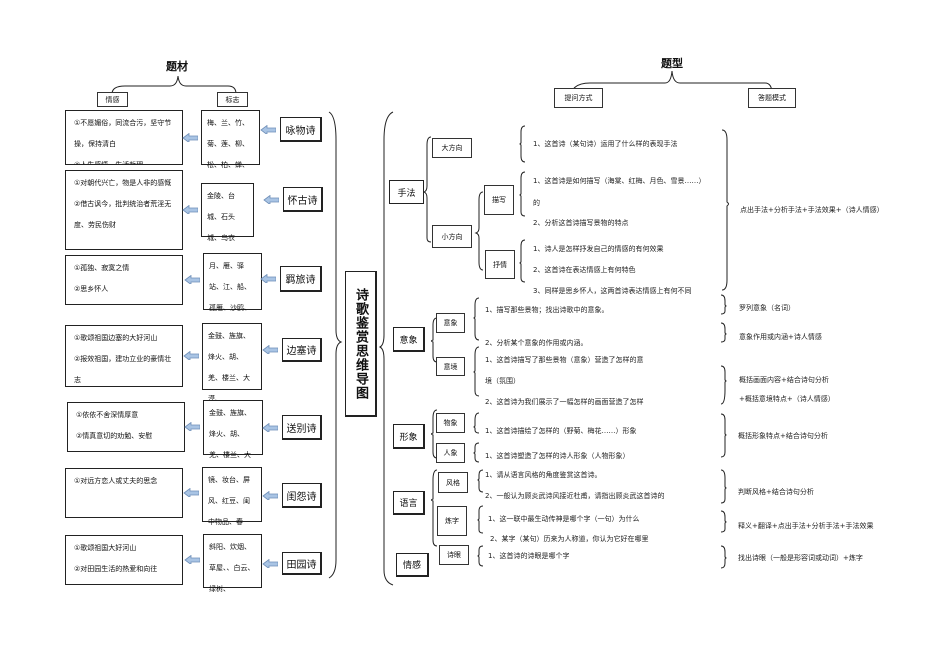 The image size is (945, 668). Describe the element at coordinates (812, 210) in the screenshot. I see `answer-text: 点出手法+分析手法+手法效果+（诗人情感）` at that location.